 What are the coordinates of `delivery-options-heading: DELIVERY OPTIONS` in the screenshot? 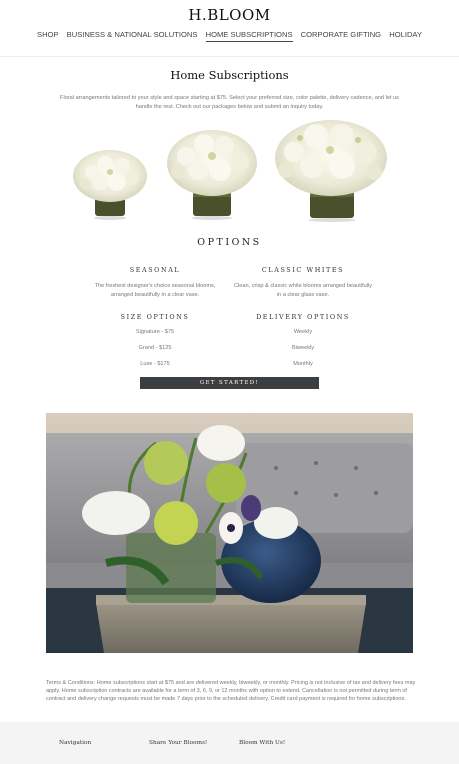 It's located at (303, 317).